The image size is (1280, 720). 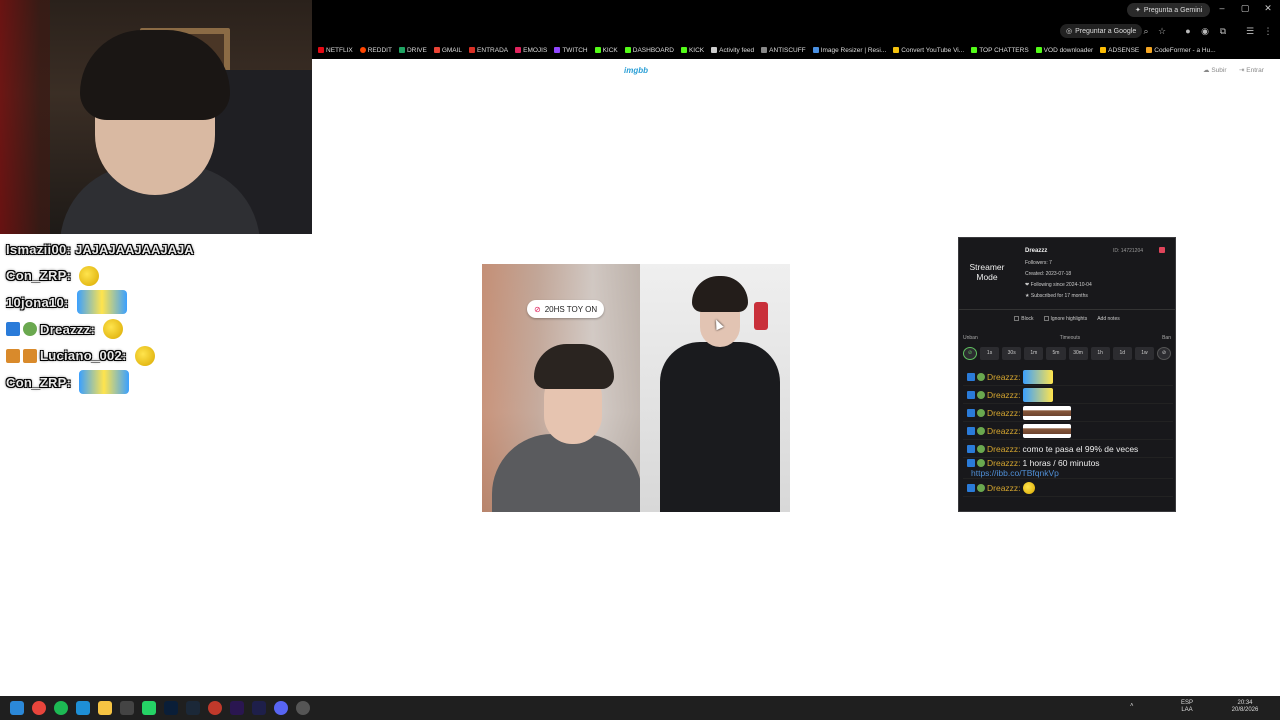 I want to click on login-link: ⇥ Entrar, so click(x=1251, y=70).